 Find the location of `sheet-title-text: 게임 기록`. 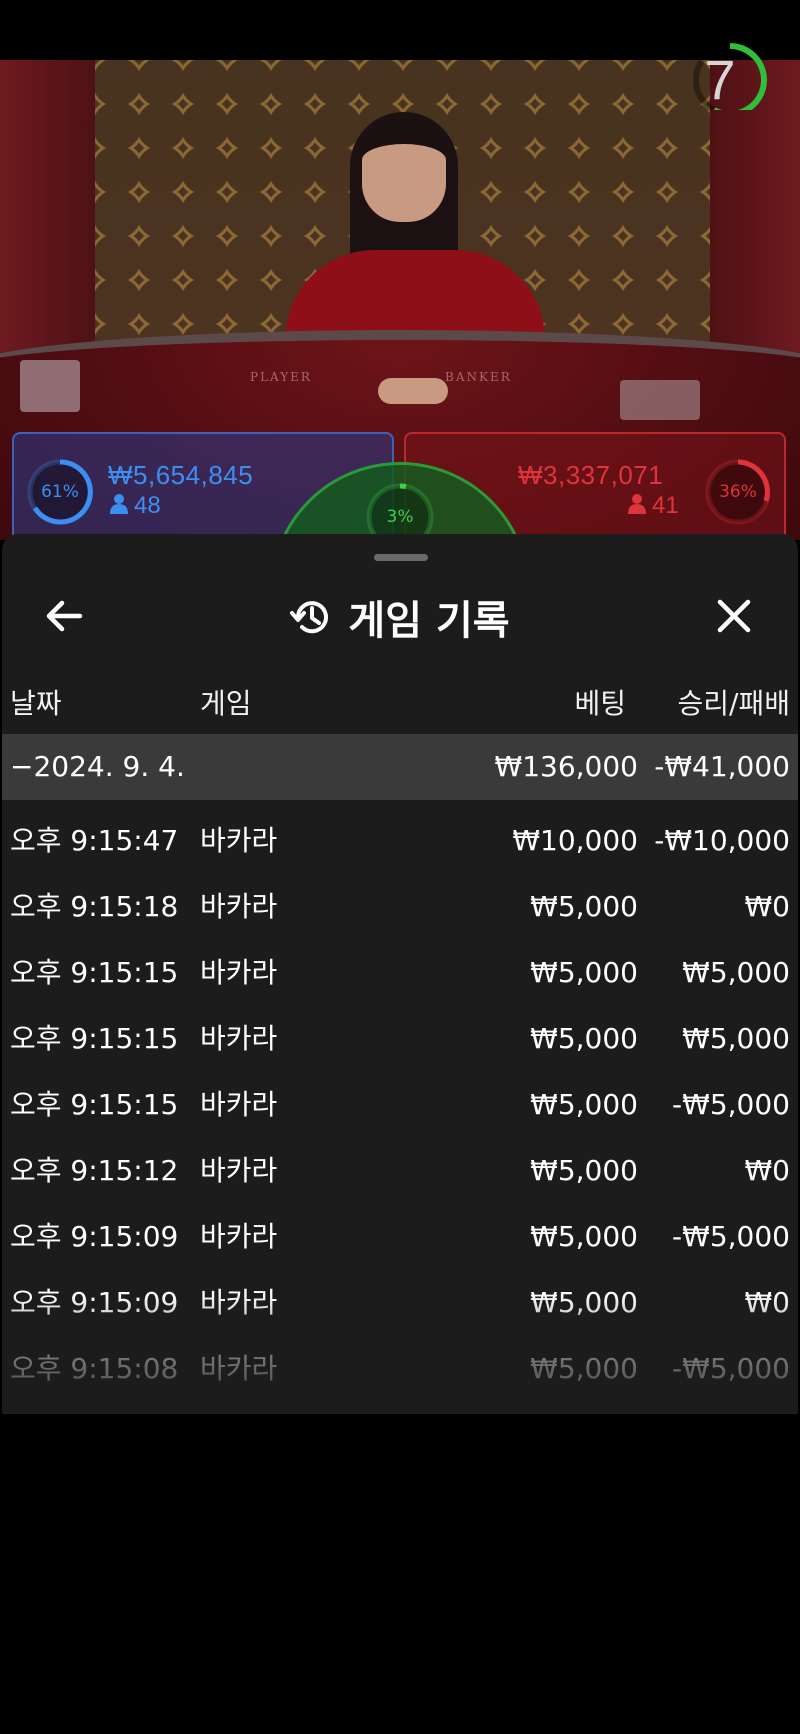

sheet-title-text: 게임 기록 is located at coordinates (429, 621).